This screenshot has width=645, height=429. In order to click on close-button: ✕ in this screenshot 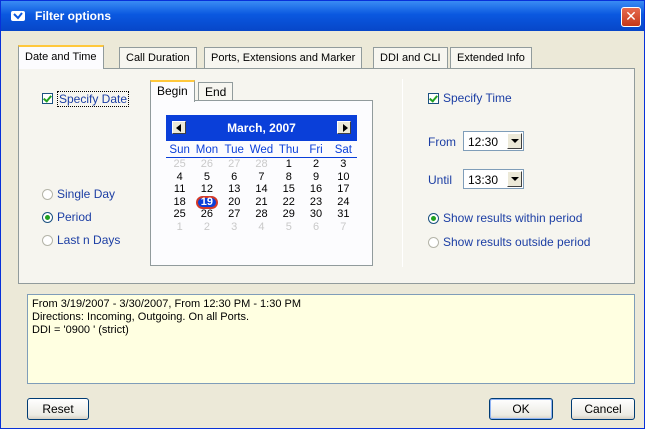, I will do `click(631, 17)`.